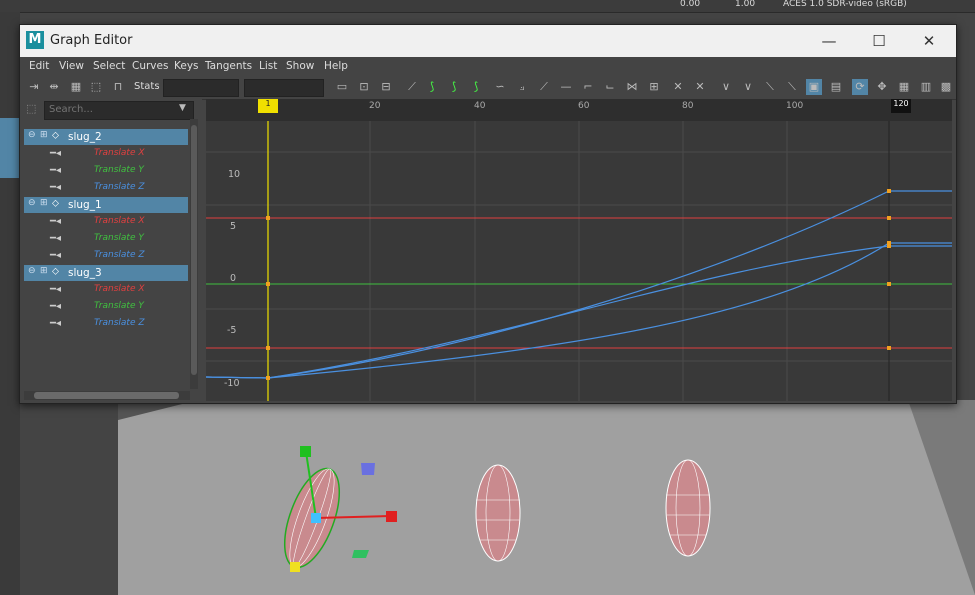  I want to click on menu-keys: Keys, so click(186, 66).